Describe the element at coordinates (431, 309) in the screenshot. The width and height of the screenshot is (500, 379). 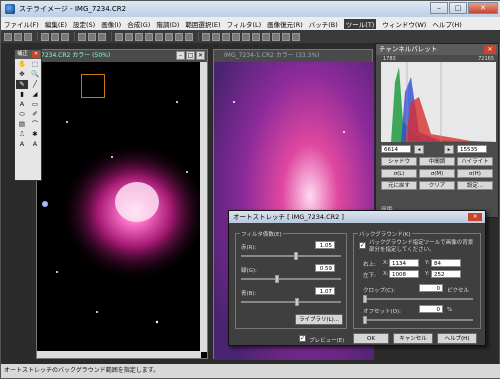
I see `offset-value-input: 0` at that location.